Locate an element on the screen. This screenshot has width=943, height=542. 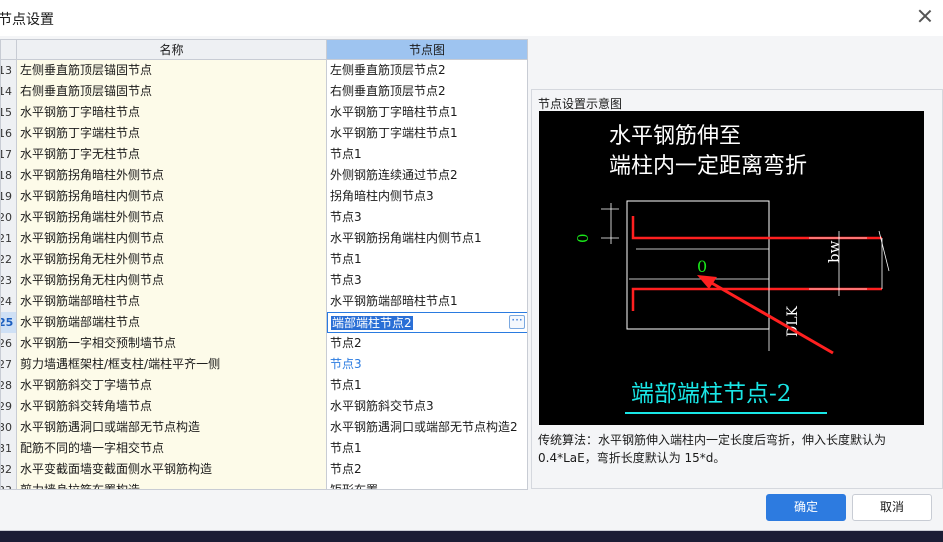
node-name-cell: 剪力墙遇框架柱/框支柱/端柱平齐一侧 is located at coordinates (172, 364).